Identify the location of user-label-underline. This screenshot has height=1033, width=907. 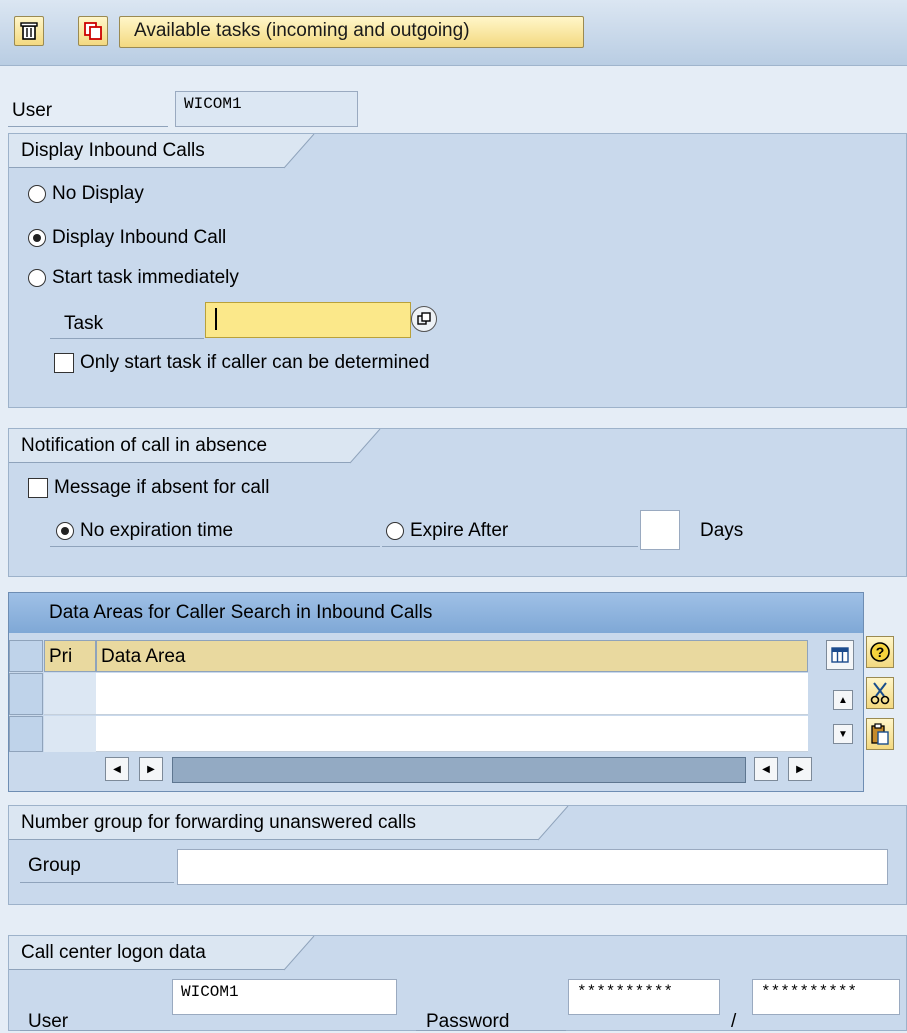
(88, 126).